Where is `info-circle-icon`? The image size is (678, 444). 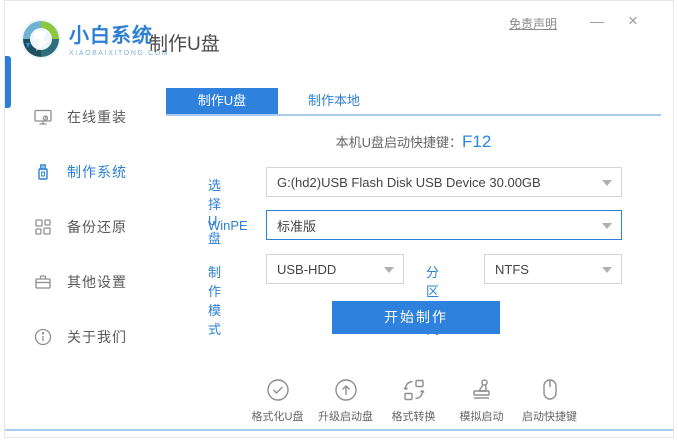 info-circle-icon is located at coordinates (43, 337).